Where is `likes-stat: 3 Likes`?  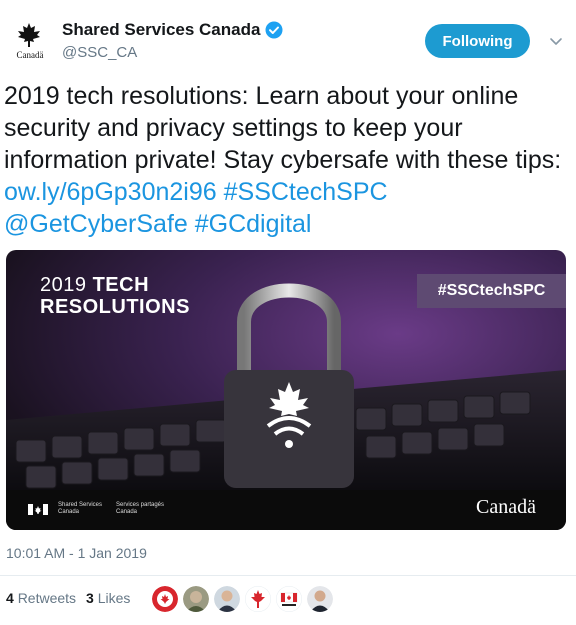 likes-stat: 3 Likes is located at coordinates (108, 598).